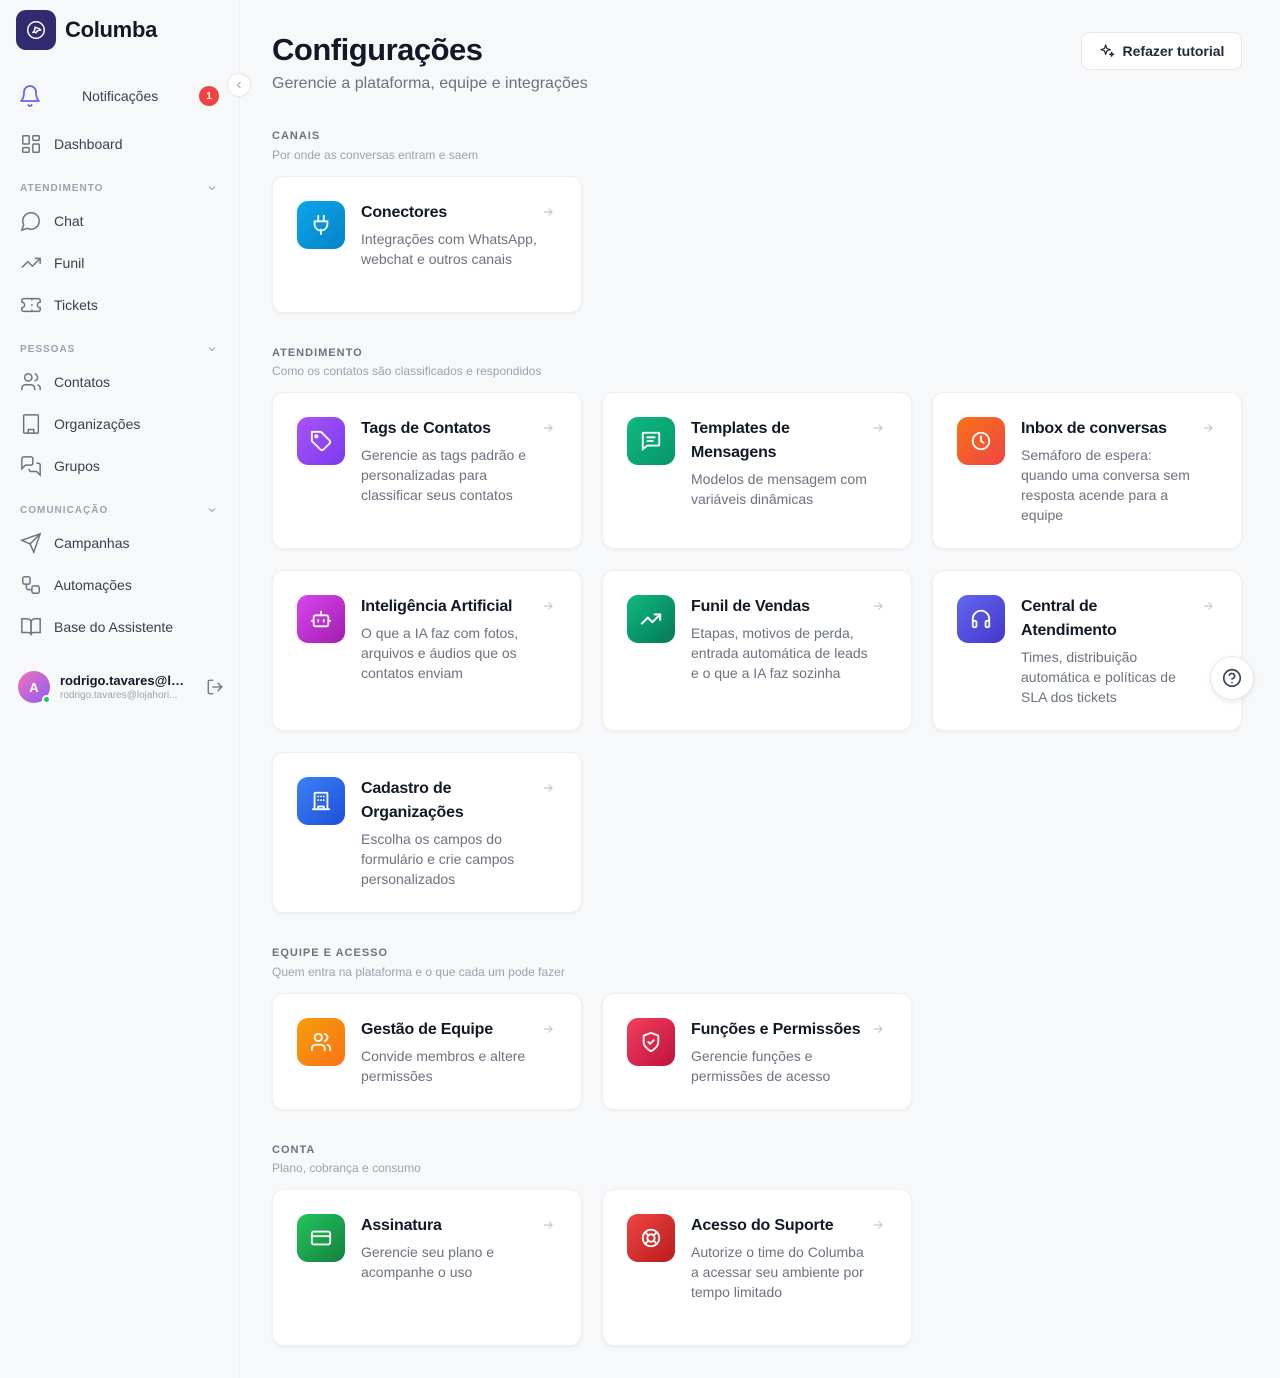 This screenshot has width=1280, height=1378. I want to click on card-title: Gestão de Equipe, so click(427, 1029).